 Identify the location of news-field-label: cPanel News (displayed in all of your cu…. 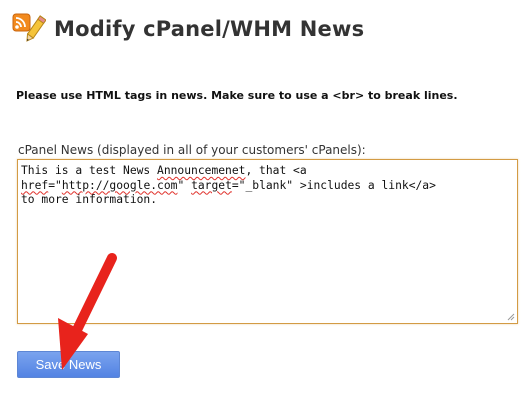
(192, 150).